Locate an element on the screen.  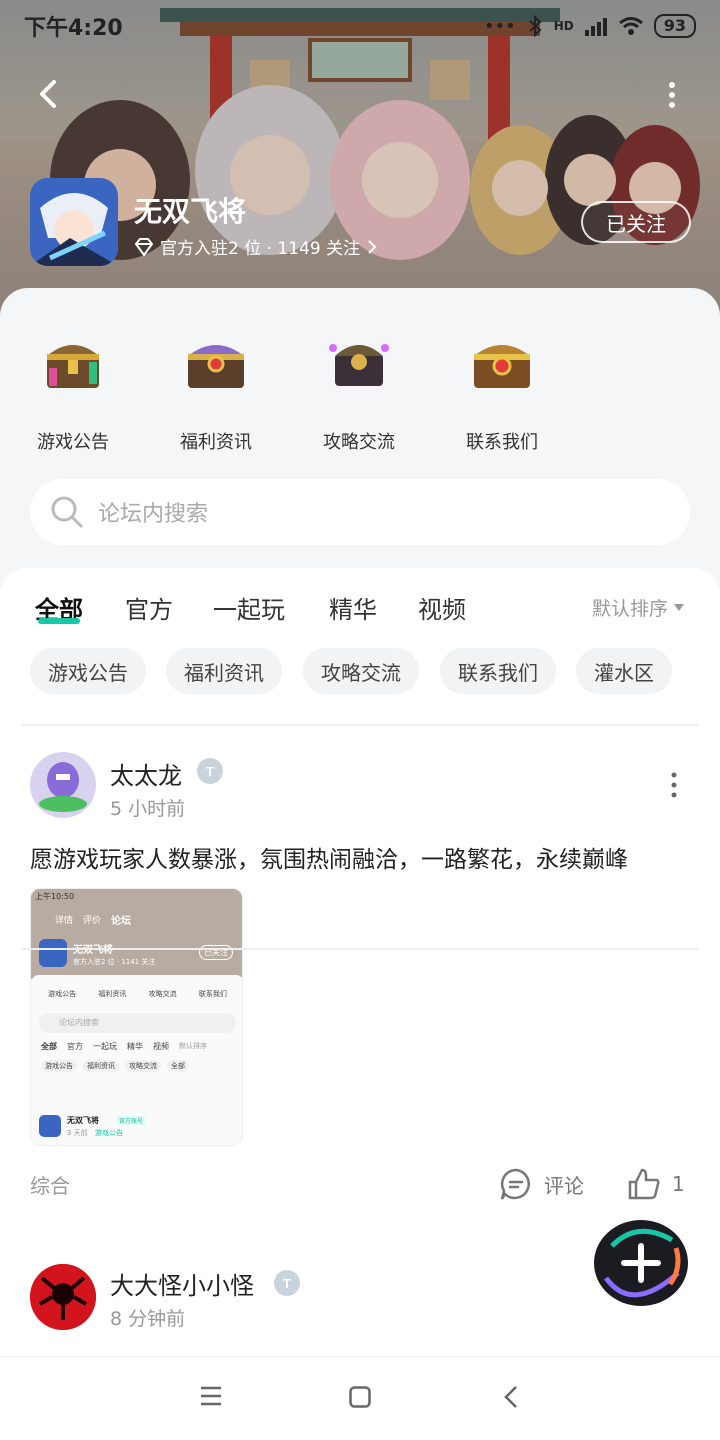
wifi-icon is located at coordinates (630, 26).